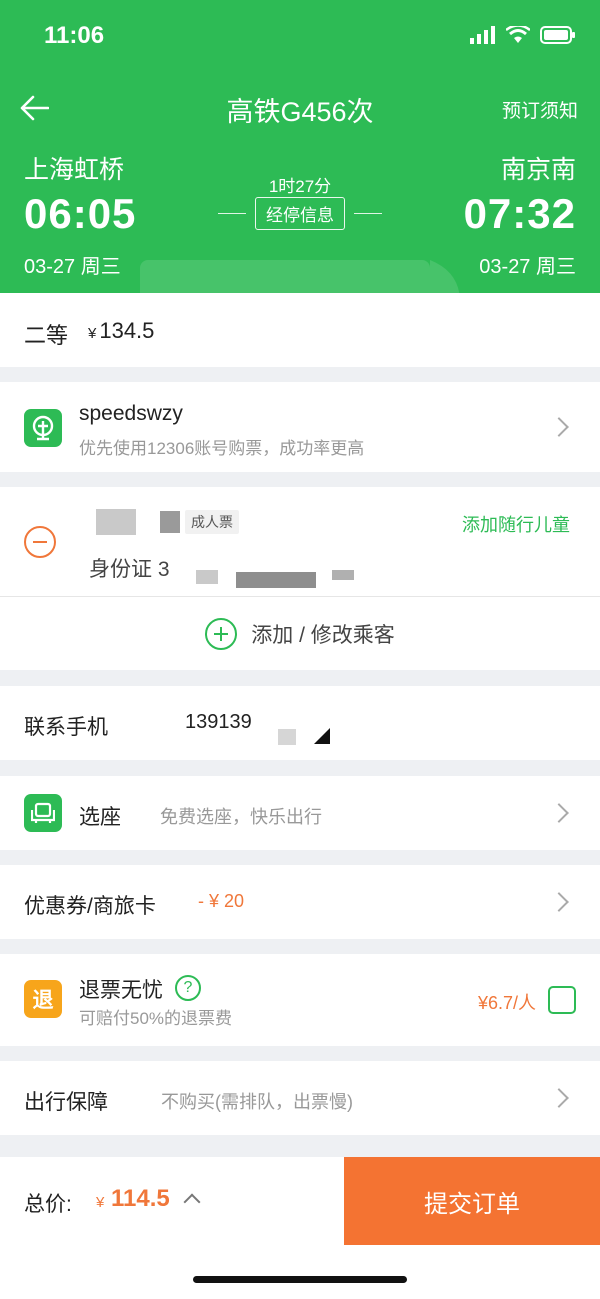 The height and width of the screenshot is (1299, 600). What do you see at coordinates (80, 213) in the screenshot?
I see `departure-time: 06:05` at bounding box center [80, 213].